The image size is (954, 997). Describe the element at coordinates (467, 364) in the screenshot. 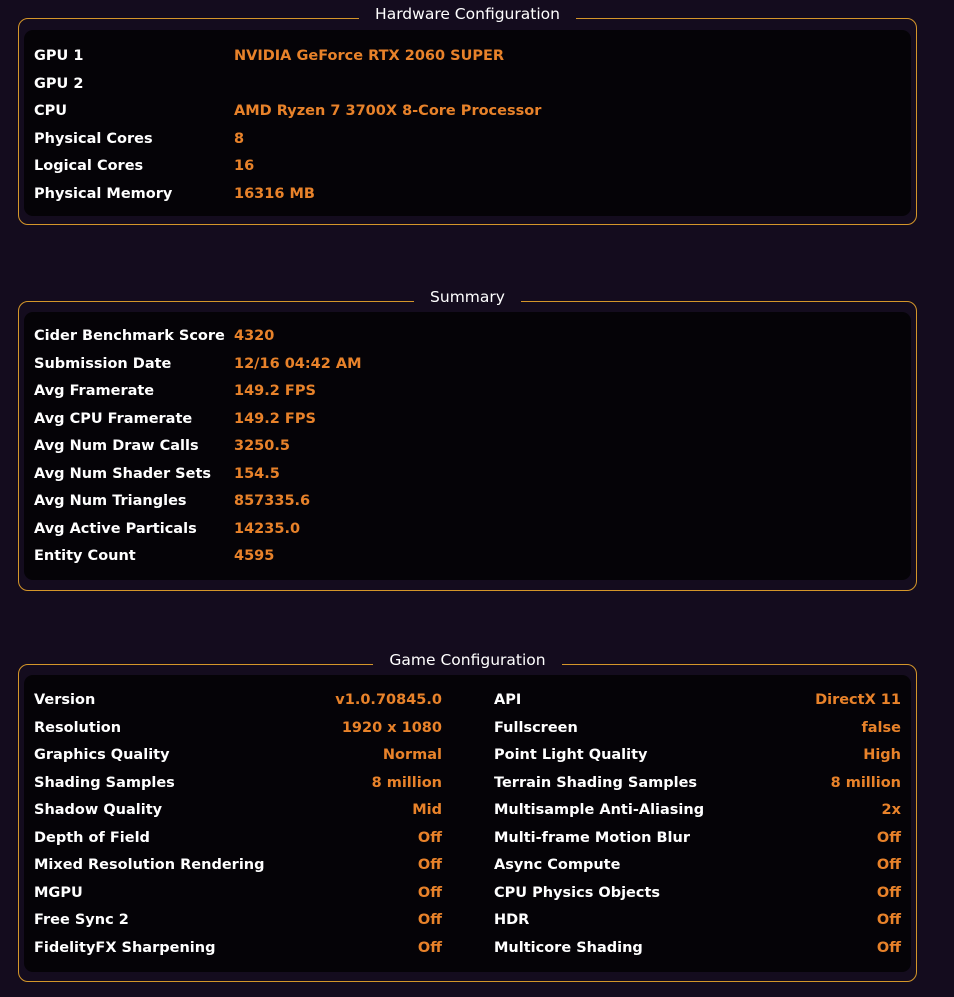

I see `summary-row: Submission Date 12/16 04:42 AM` at that location.